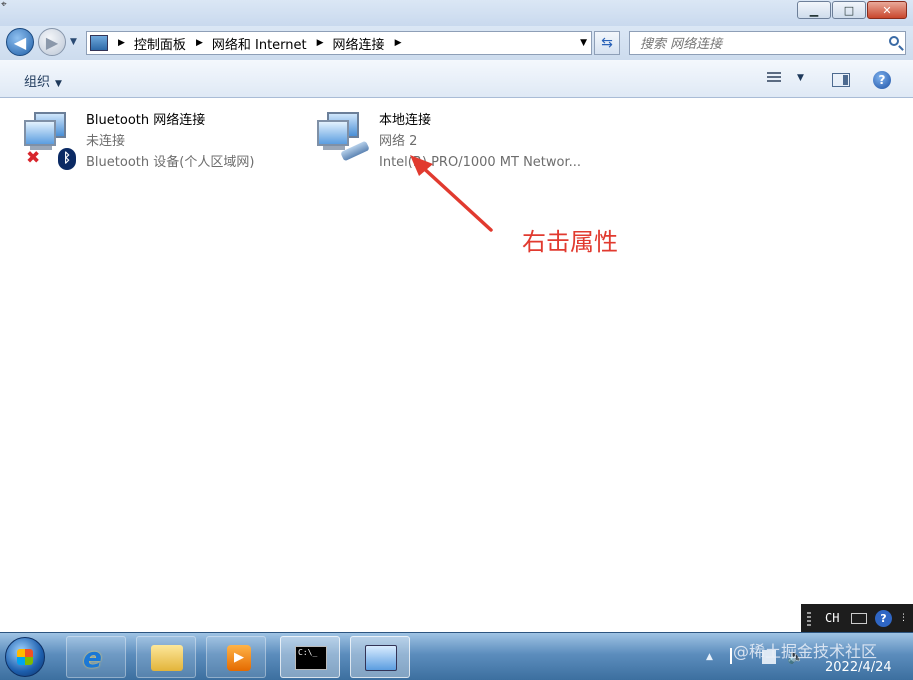 The image size is (913, 680). What do you see at coordinates (20, 42) in the screenshot?
I see `back-button: ◀` at bounding box center [20, 42].